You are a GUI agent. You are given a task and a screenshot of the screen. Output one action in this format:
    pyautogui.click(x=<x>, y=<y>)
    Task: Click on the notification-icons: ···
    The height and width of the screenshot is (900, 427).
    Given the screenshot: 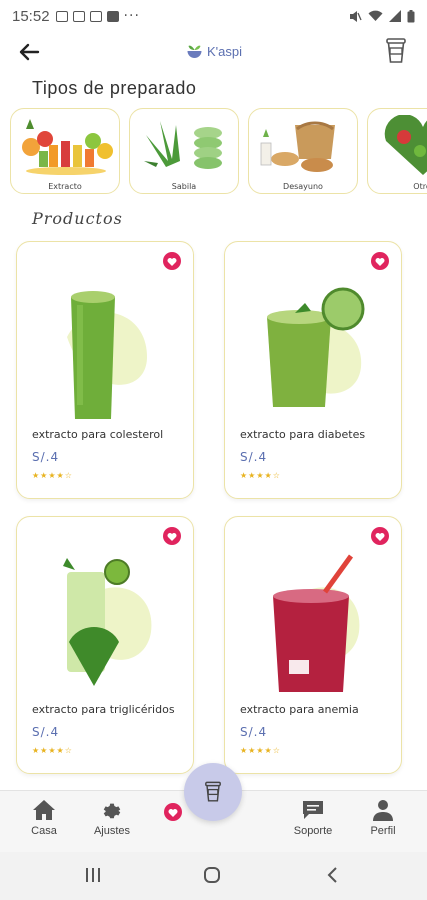 What is the action you would take?
    pyautogui.click(x=97, y=16)
    